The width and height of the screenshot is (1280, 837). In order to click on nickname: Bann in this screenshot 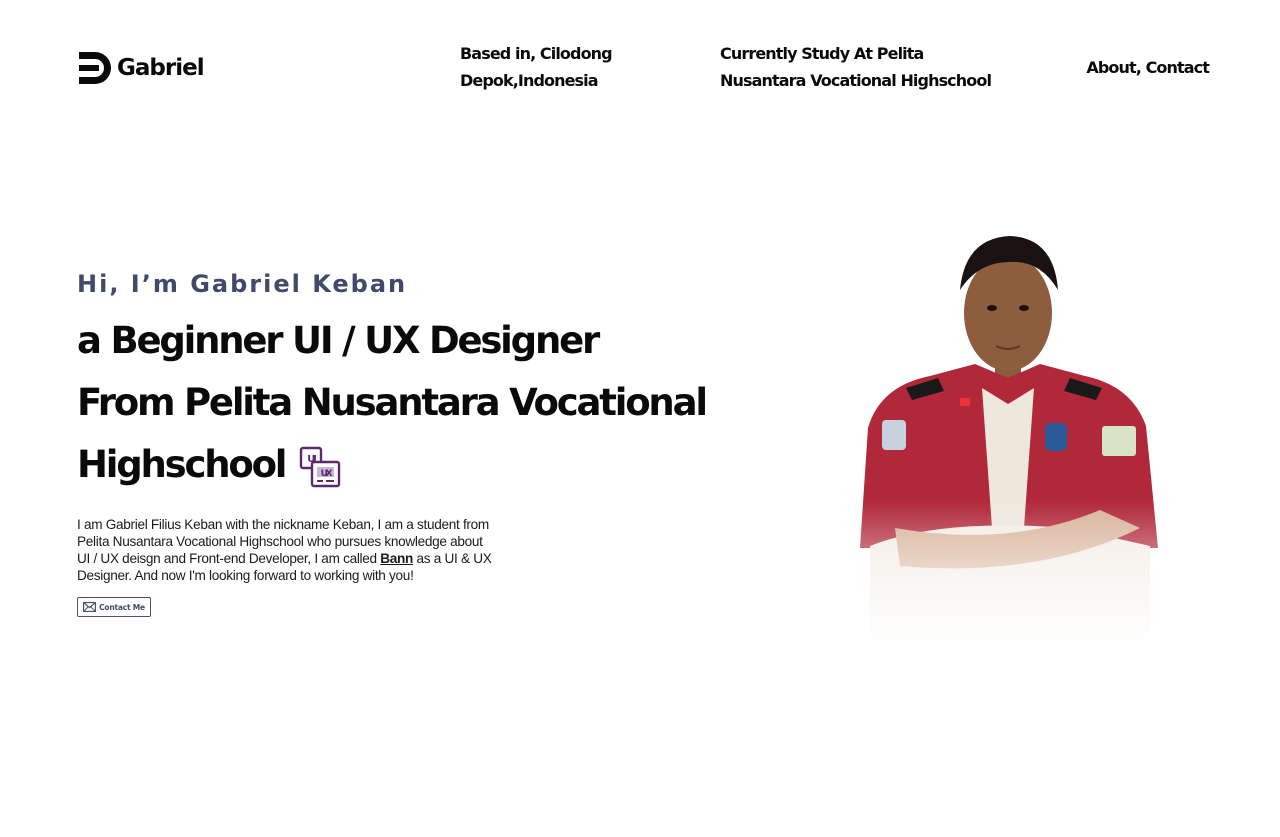, I will do `click(397, 558)`.